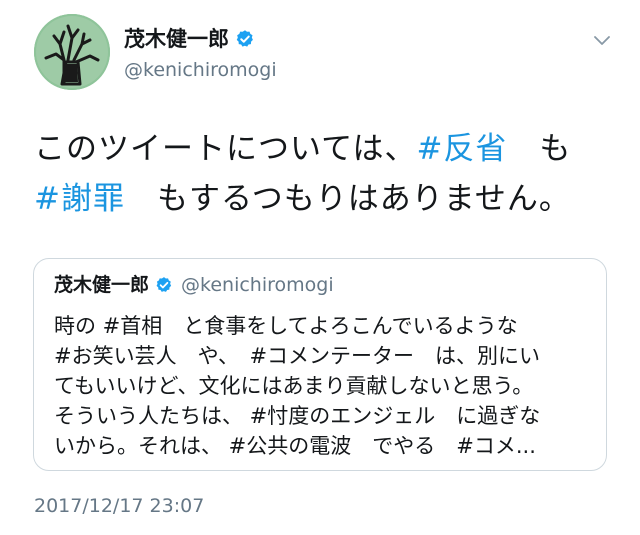 This screenshot has width=640, height=535. I want to click on author-display-name: 茂木健一郎, so click(176, 39).